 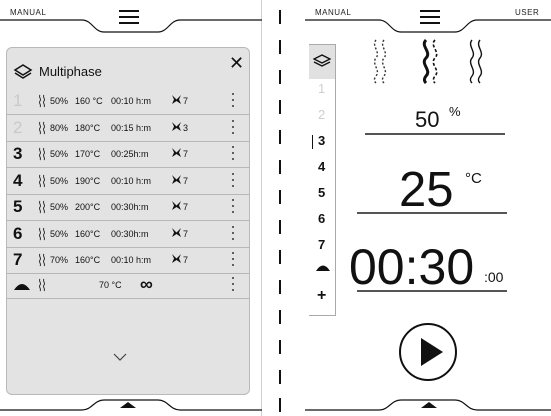 I want to click on phase-strip-item: 5, so click(x=321, y=192).